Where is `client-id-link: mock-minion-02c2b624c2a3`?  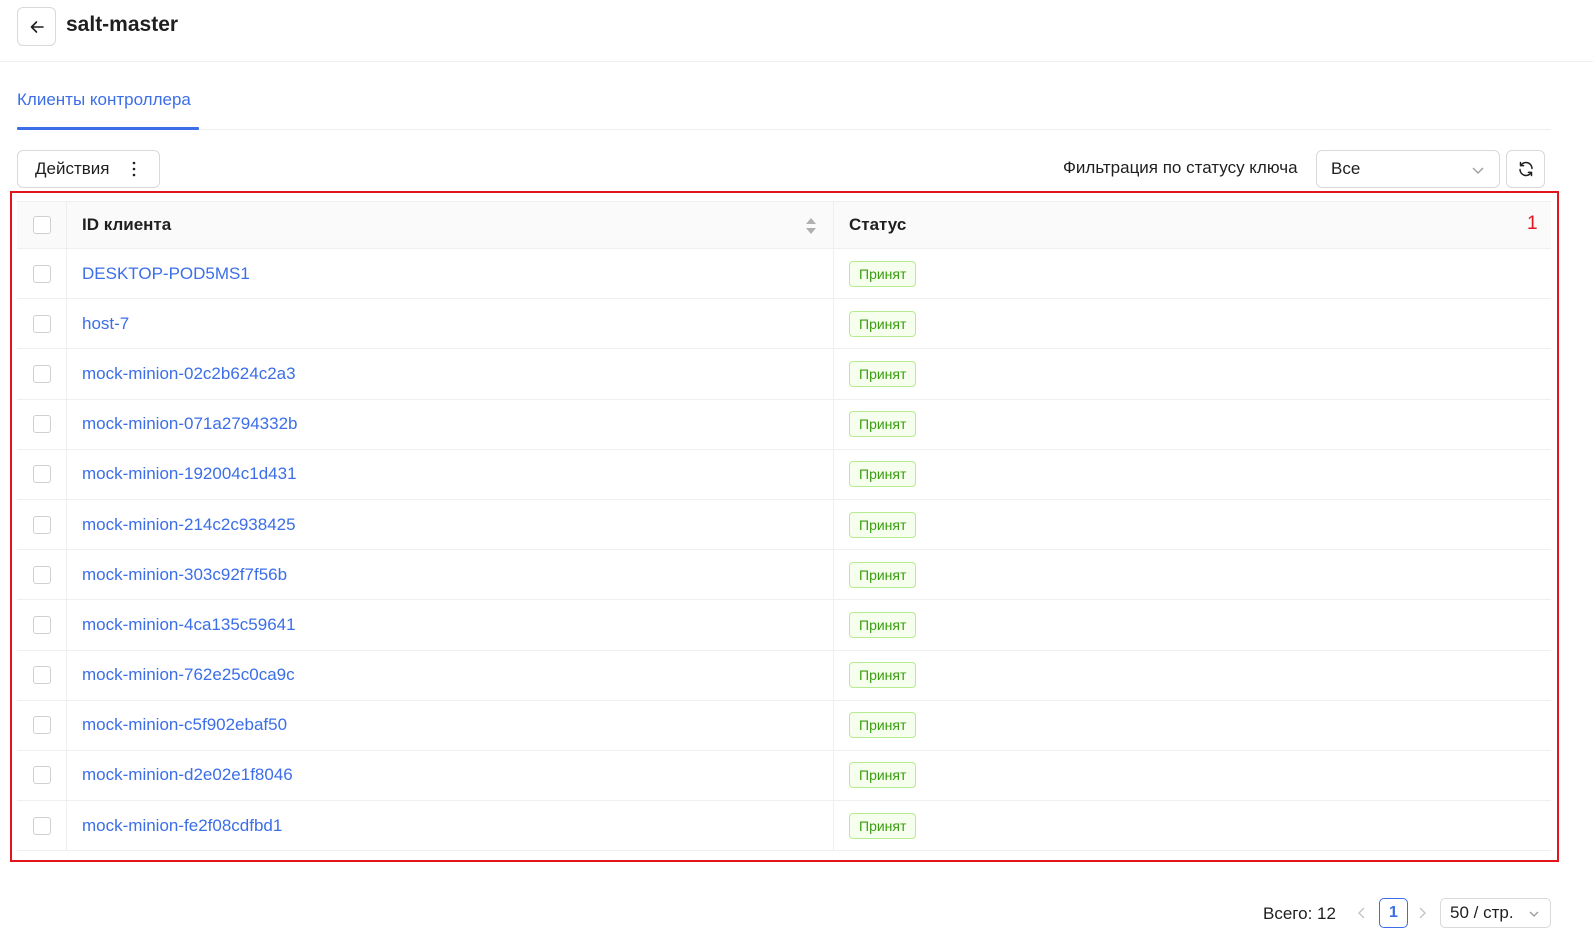 client-id-link: mock-minion-02c2b624c2a3 is located at coordinates (189, 374).